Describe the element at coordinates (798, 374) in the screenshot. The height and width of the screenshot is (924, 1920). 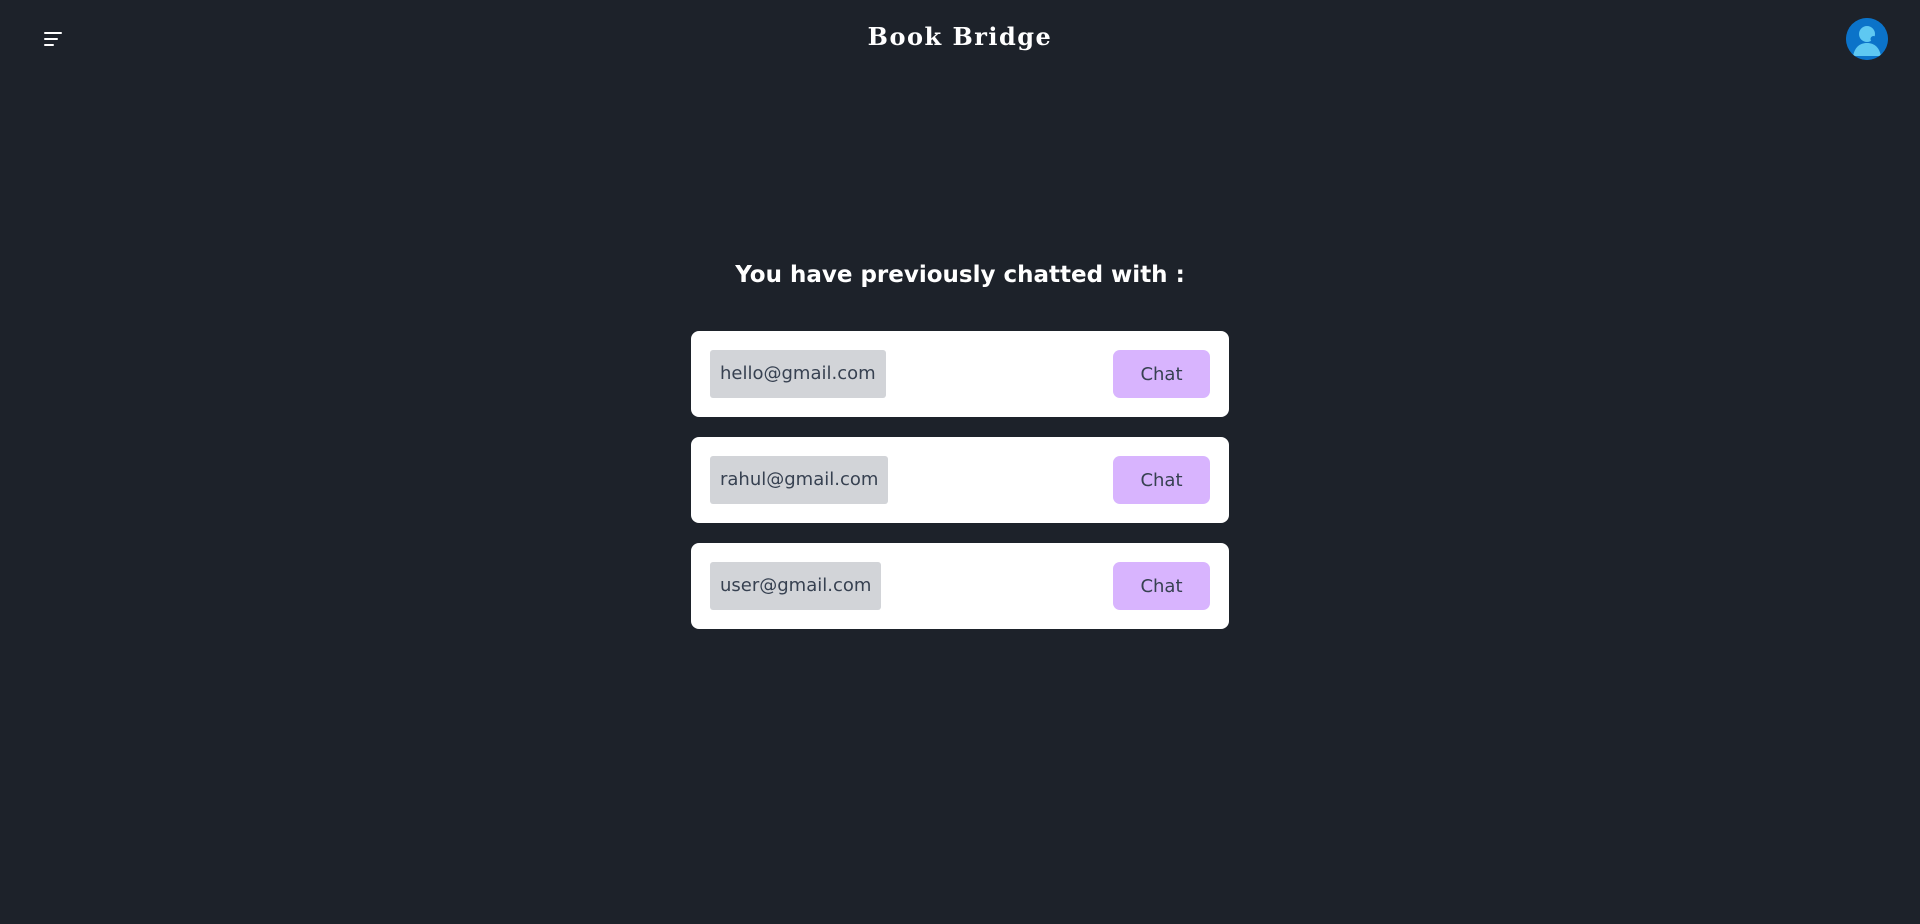
I see `contact-email: hello@gmail.com` at that location.